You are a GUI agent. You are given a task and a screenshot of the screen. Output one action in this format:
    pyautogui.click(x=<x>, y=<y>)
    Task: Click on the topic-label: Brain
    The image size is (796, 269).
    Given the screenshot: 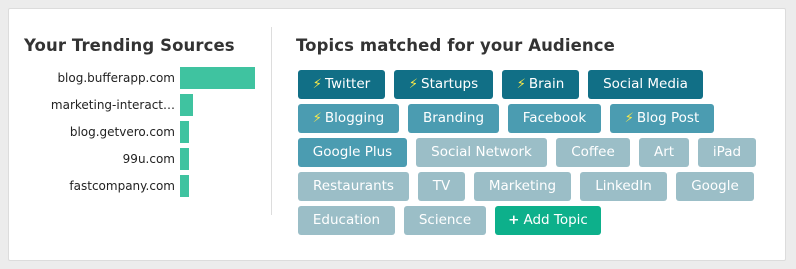 What is the action you would take?
    pyautogui.click(x=546, y=84)
    